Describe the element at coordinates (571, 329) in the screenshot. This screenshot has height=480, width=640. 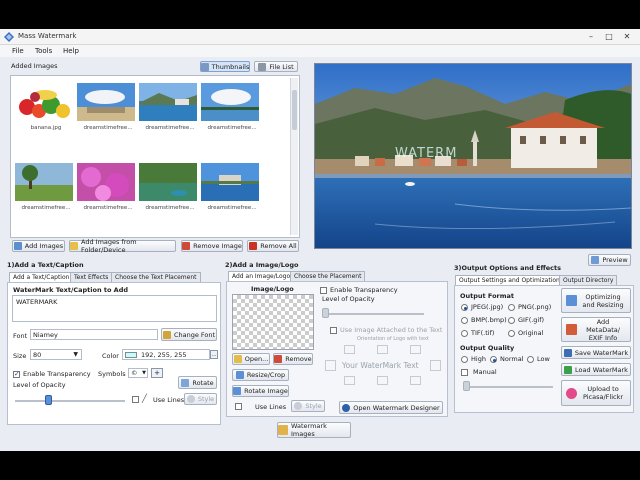
I see `metadata-icon` at that location.